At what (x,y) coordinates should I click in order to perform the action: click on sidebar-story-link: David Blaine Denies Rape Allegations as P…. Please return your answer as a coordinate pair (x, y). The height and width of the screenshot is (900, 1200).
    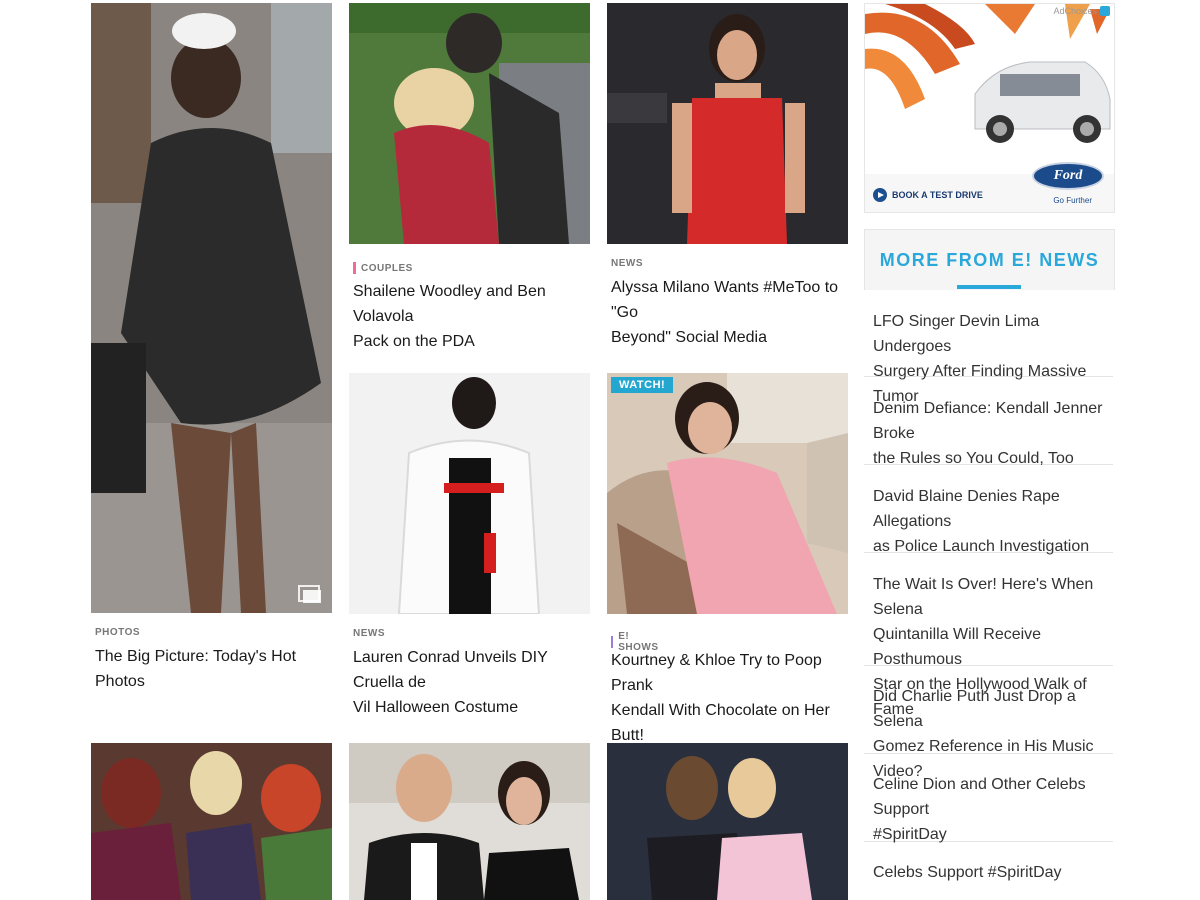
    Looking at the image, I should click on (988, 510).